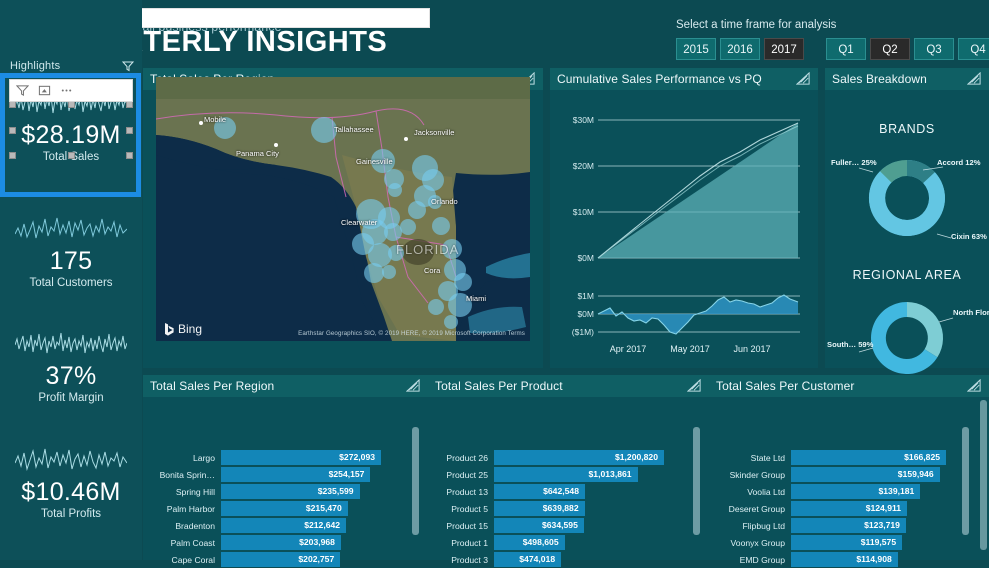 This screenshot has width=989, height=568. Describe the element at coordinates (467, 525) in the screenshot. I see `bar-category-label: Product 15` at that location.